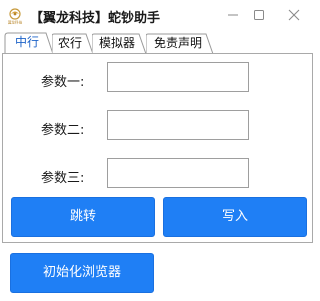 This screenshot has height=301, width=320. I want to click on param1-label: 参数一:, so click(63, 82).